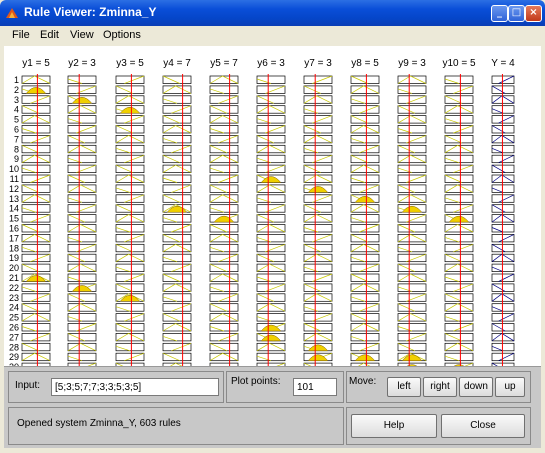 This screenshot has width=545, height=453. What do you see at coordinates (404, 387) in the screenshot?
I see `move-left-button: left` at bounding box center [404, 387].